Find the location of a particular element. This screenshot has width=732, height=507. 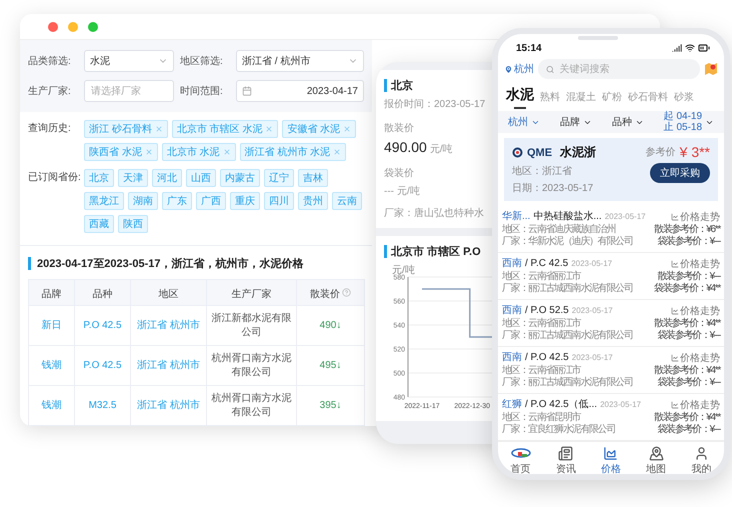

category-tab: 矿粉 is located at coordinates (612, 99).